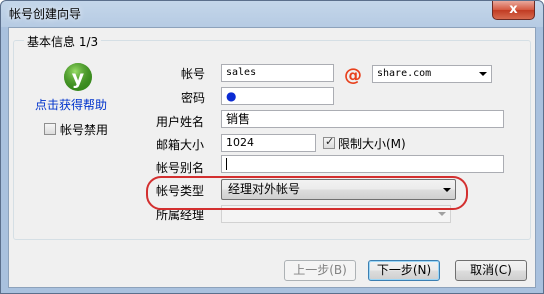  Describe the element at coordinates (180, 145) in the screenshot. I see `mailbox-size-label: 邮箱大小` at that location.